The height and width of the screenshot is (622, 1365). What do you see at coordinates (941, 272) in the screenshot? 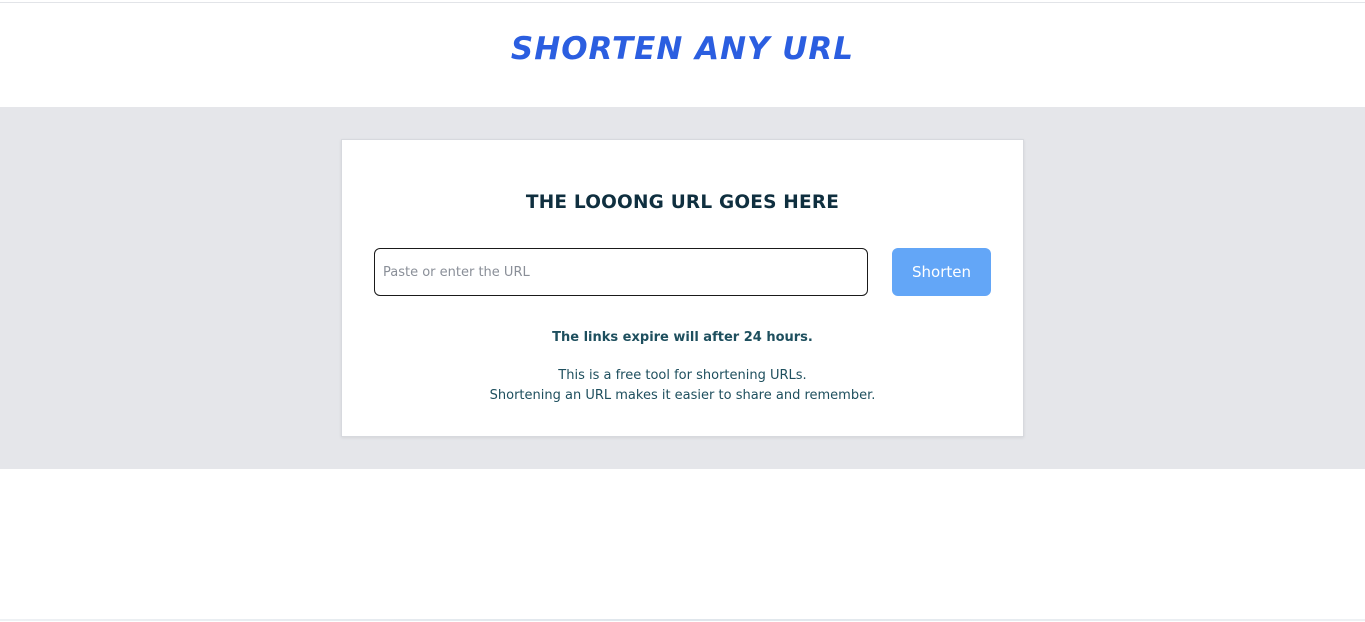
I see `shorten-button: Shorten` at bounding box center [941, 272].